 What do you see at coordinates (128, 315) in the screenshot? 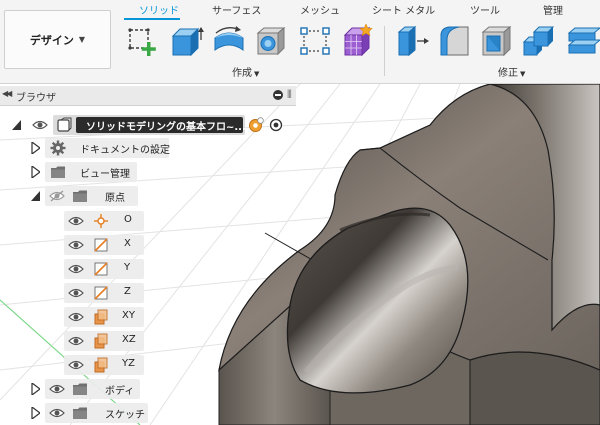
I see `browser-item-label: XY` at bounding box center [128, 315].